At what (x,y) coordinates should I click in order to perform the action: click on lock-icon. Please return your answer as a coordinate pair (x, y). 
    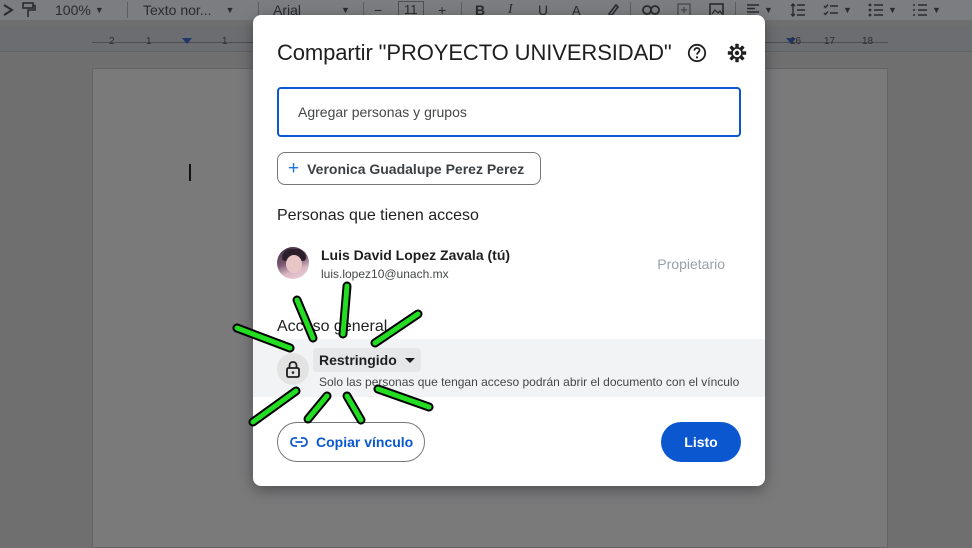
    Looking at the image, I should click on (293, 369).